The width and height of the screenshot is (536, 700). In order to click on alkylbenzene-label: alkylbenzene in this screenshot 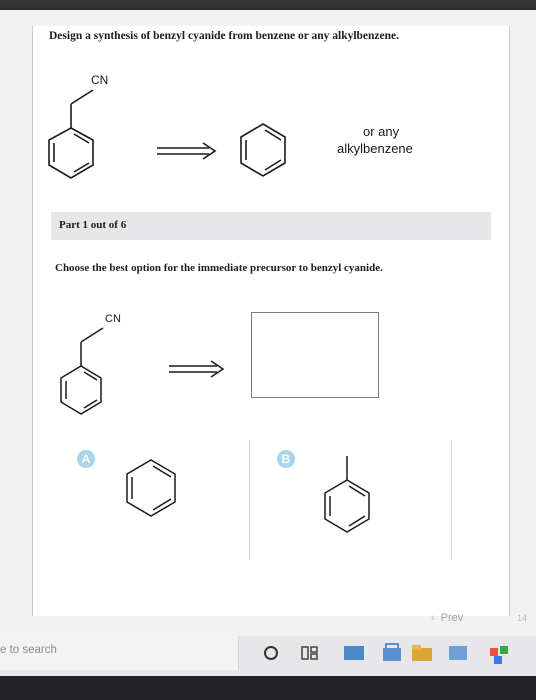, I will do `click(375, 148)`.